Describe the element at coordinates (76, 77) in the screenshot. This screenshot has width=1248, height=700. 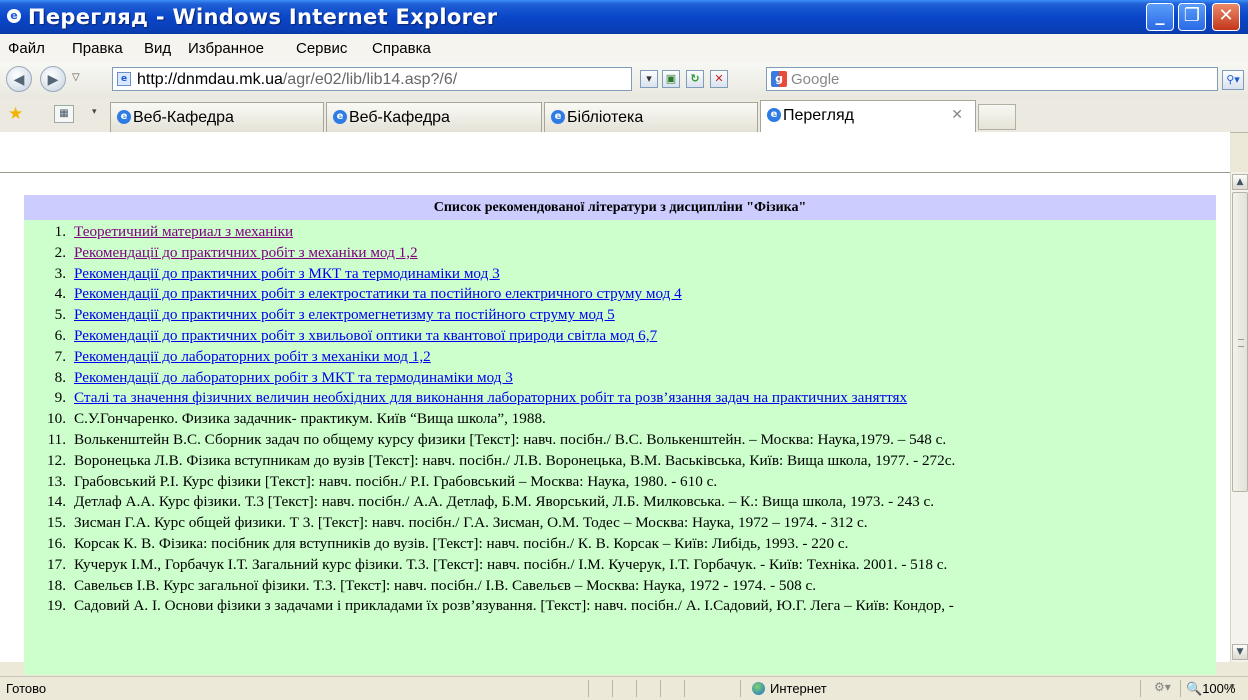
I see `recent-pages-dropdown: ▽` at that location.